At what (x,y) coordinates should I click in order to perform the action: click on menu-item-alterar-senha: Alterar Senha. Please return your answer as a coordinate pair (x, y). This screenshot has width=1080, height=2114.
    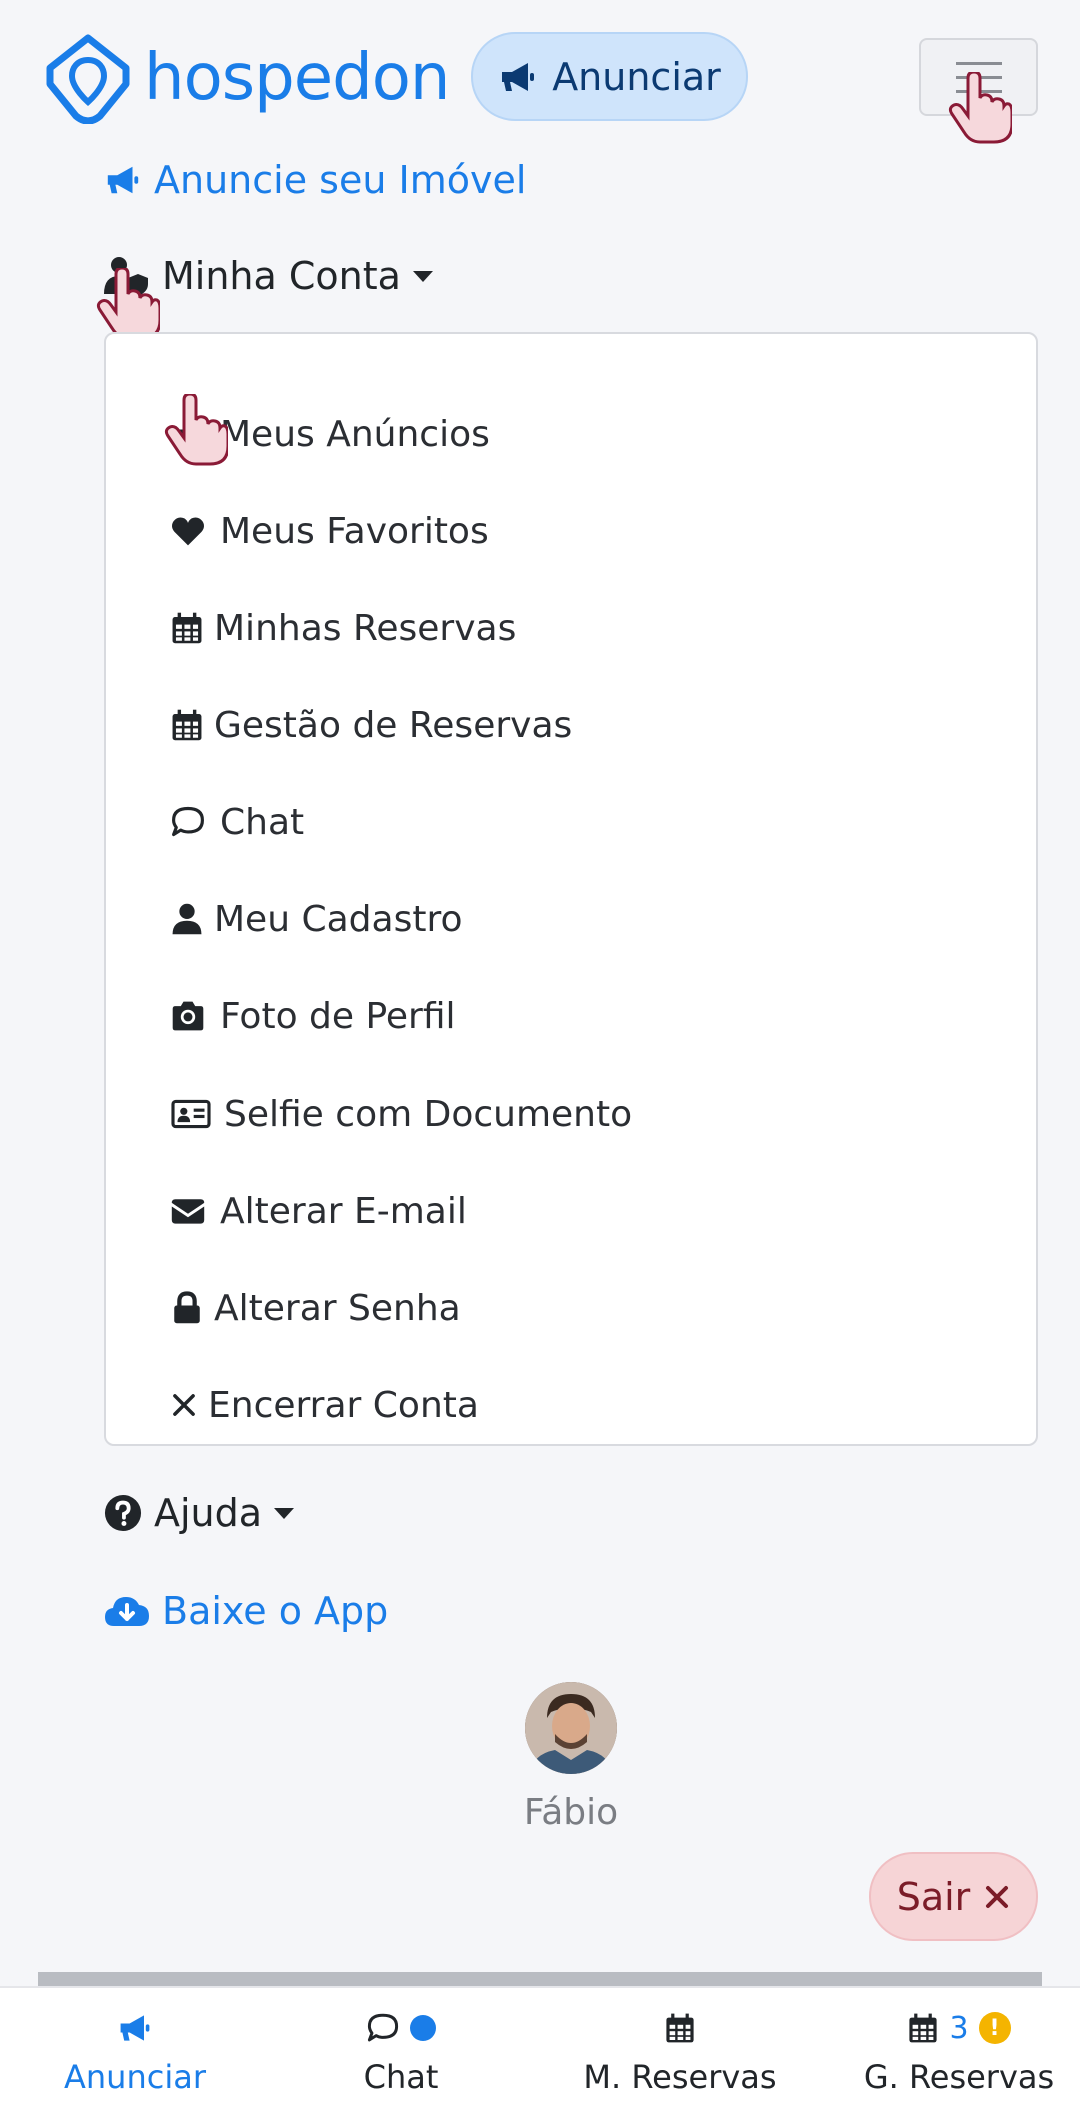
    Looking at the image, I should click on (315, 1308).